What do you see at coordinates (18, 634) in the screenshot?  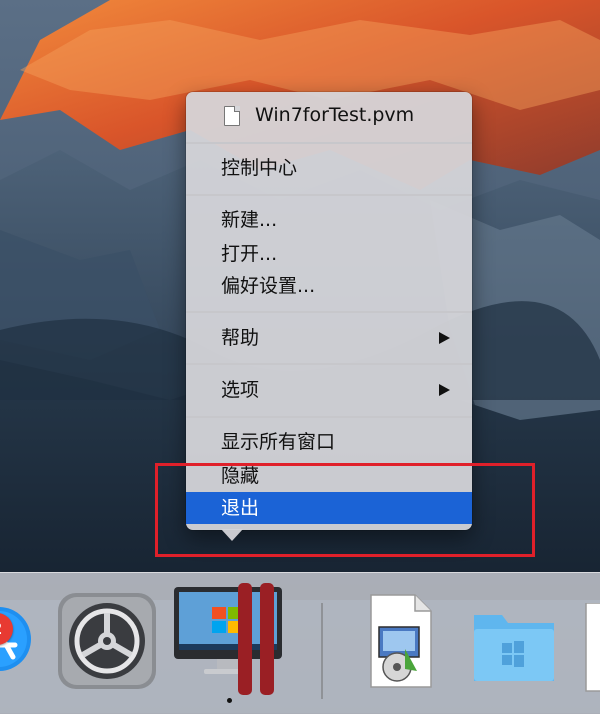 I see `app-store-icon: 2` at bounding box center [18, 634].